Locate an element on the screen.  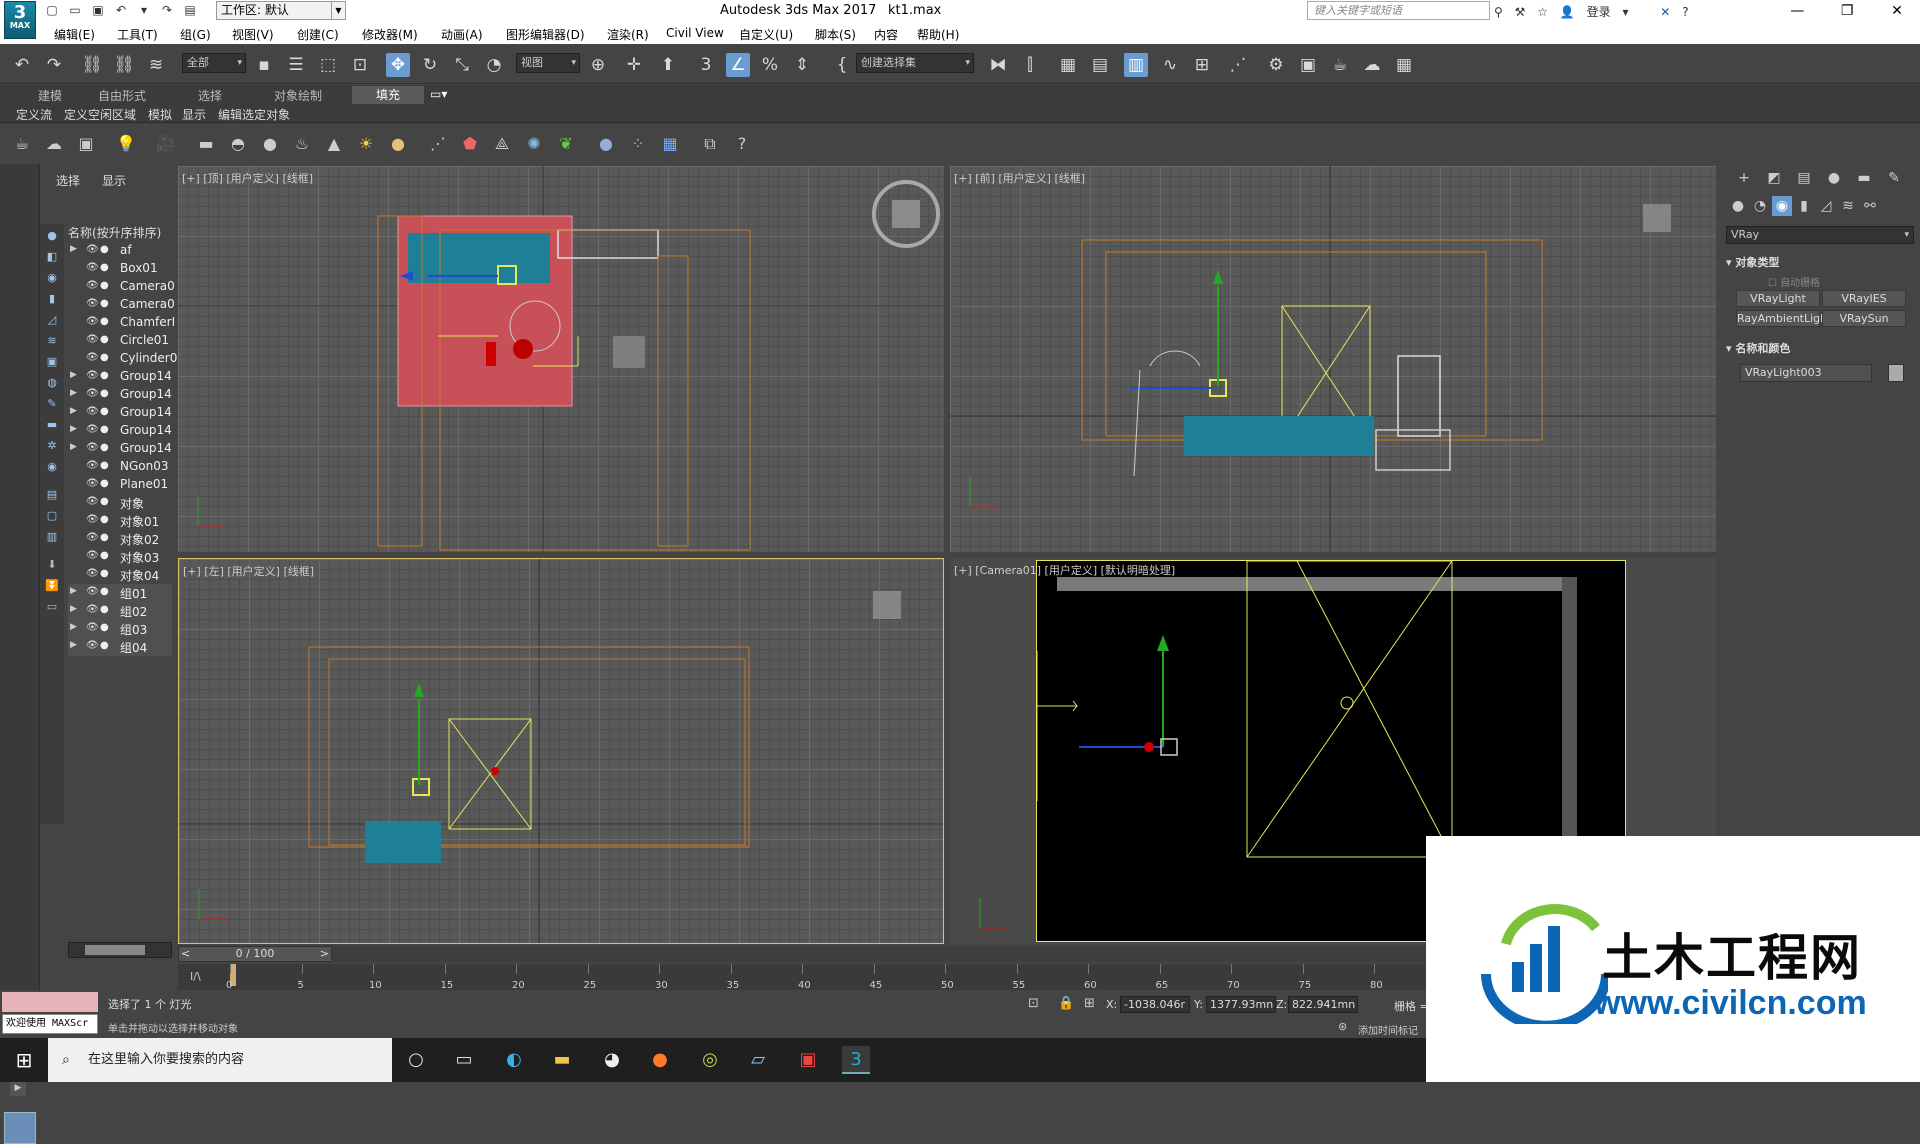
folder-icon: ▭ is located at coordinates (52, 607).